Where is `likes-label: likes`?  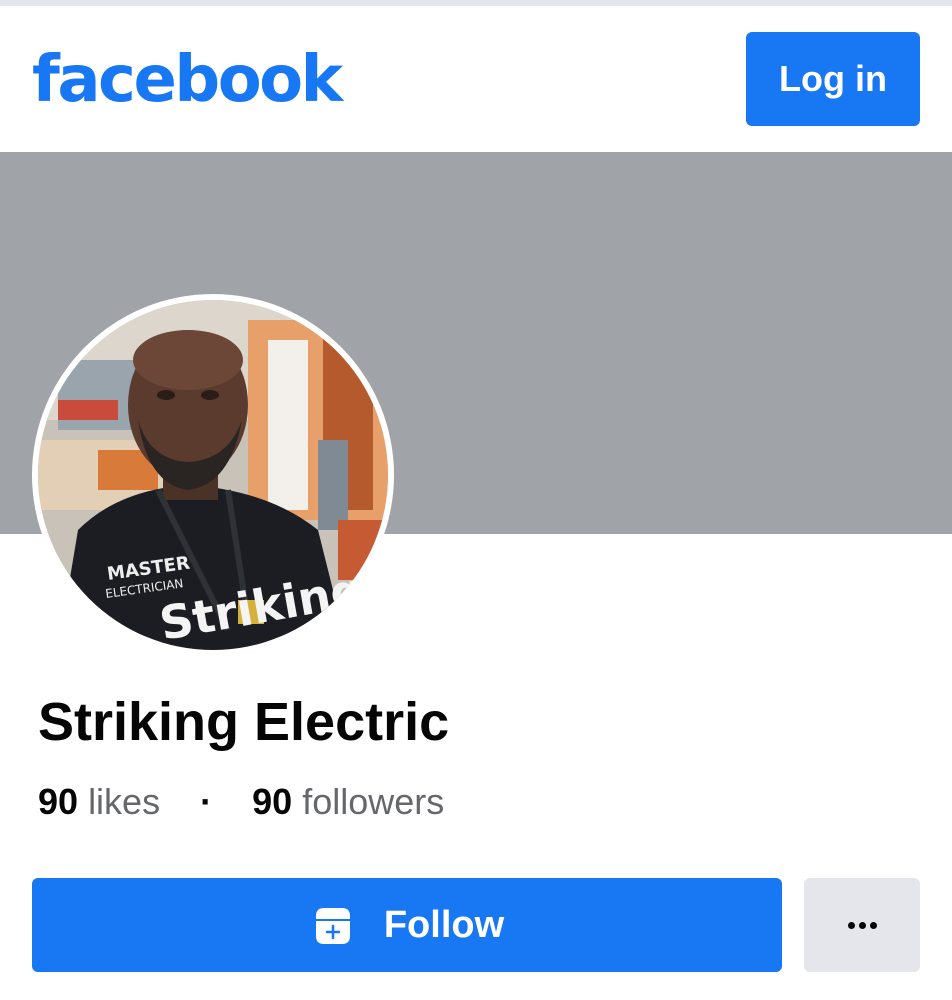 likes-label: likes is located at coordinates (124, 801).